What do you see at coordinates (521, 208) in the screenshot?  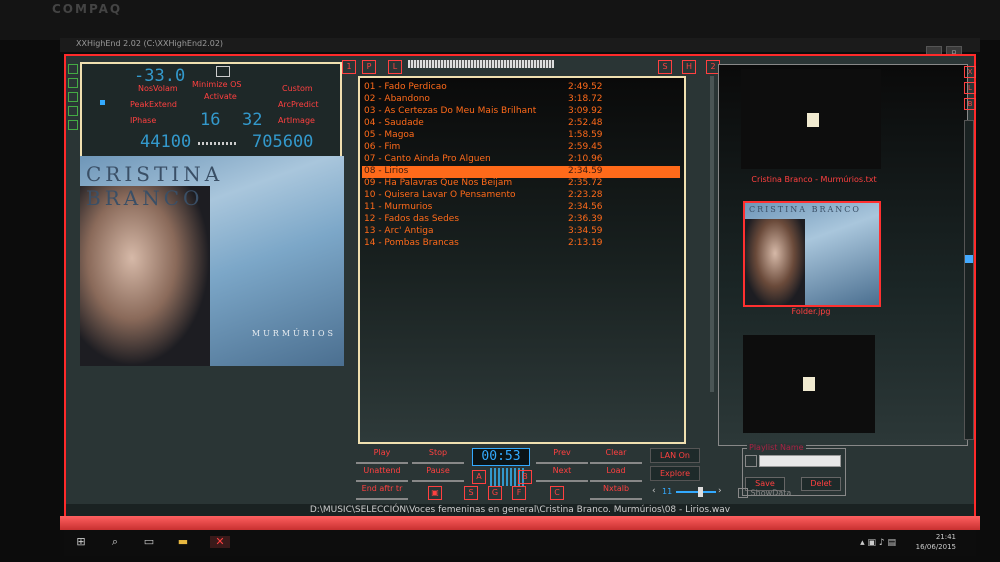 I see `playlist-row: 11 - Murmurios 2:34.56` at bounding box center [521, 208].